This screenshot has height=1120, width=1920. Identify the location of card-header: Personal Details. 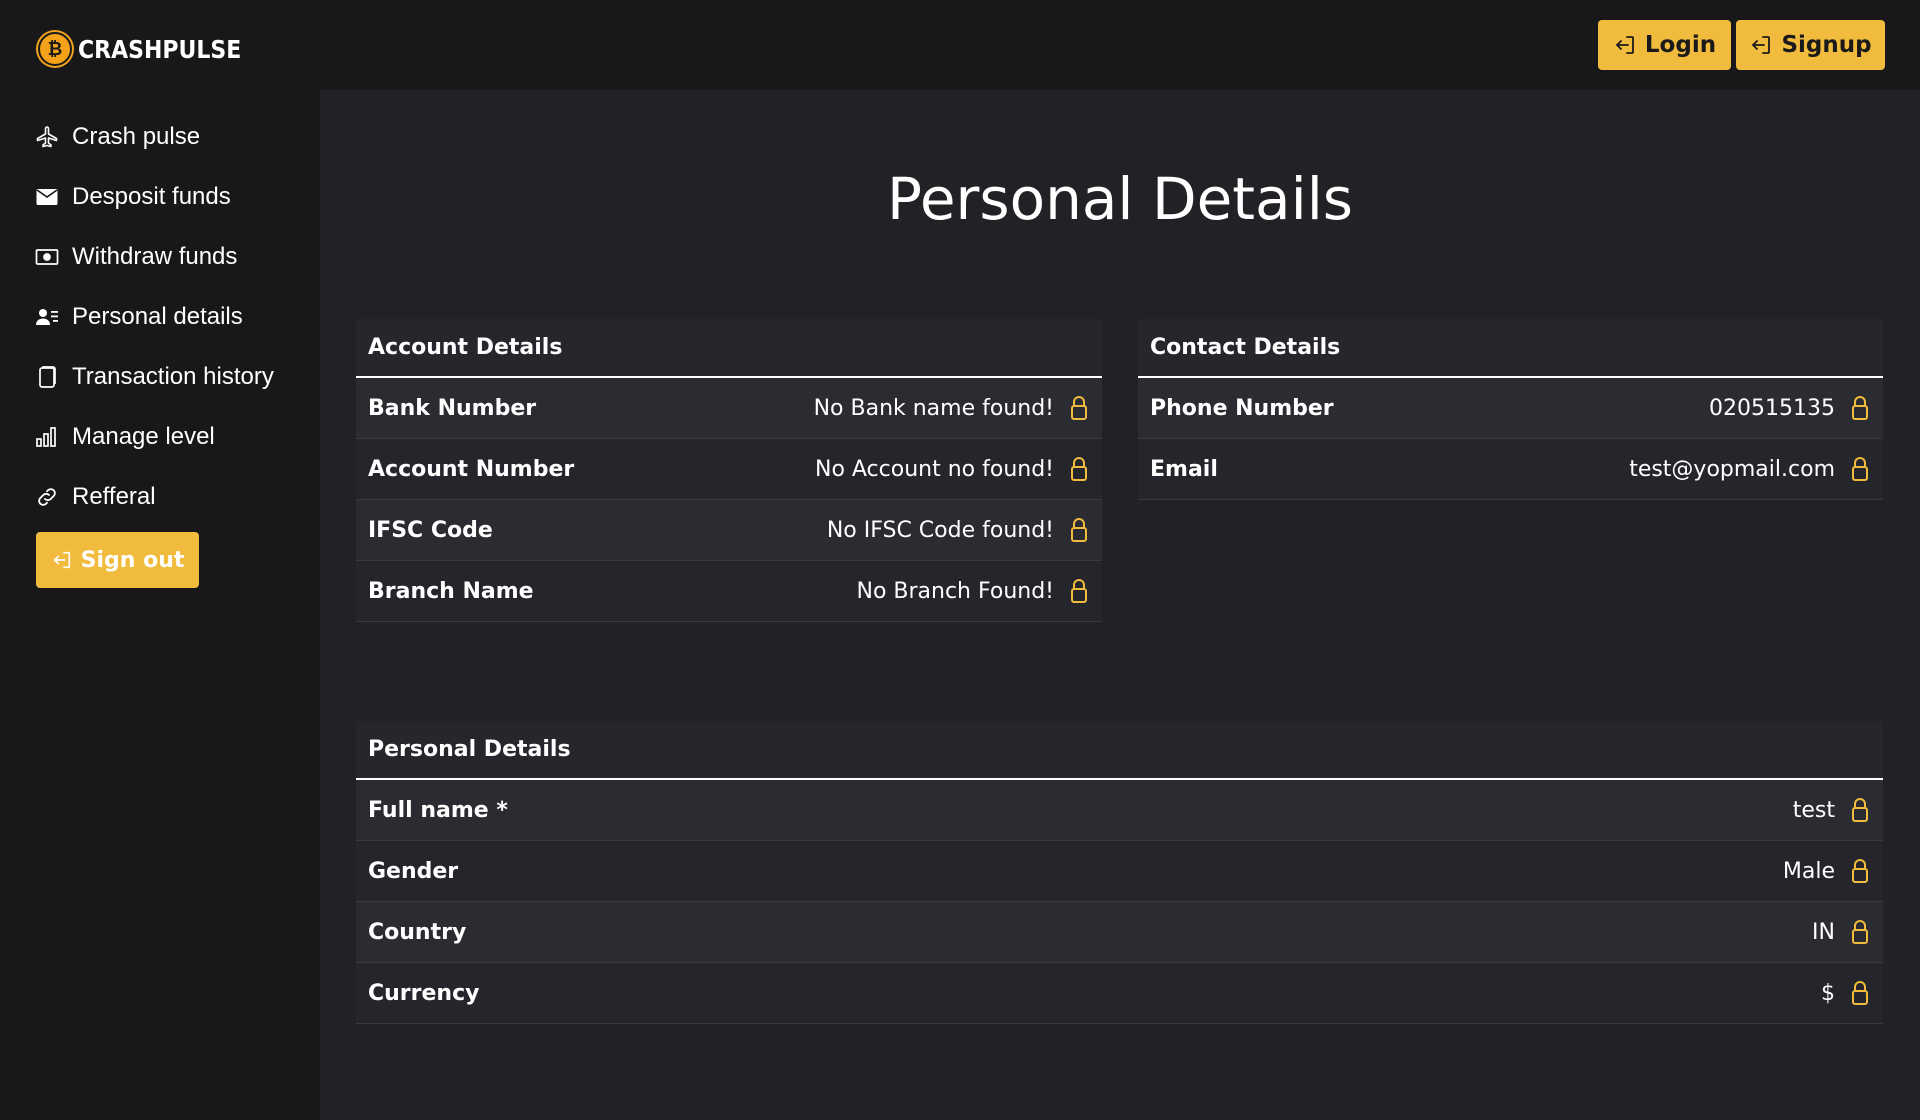
(1119, 750).